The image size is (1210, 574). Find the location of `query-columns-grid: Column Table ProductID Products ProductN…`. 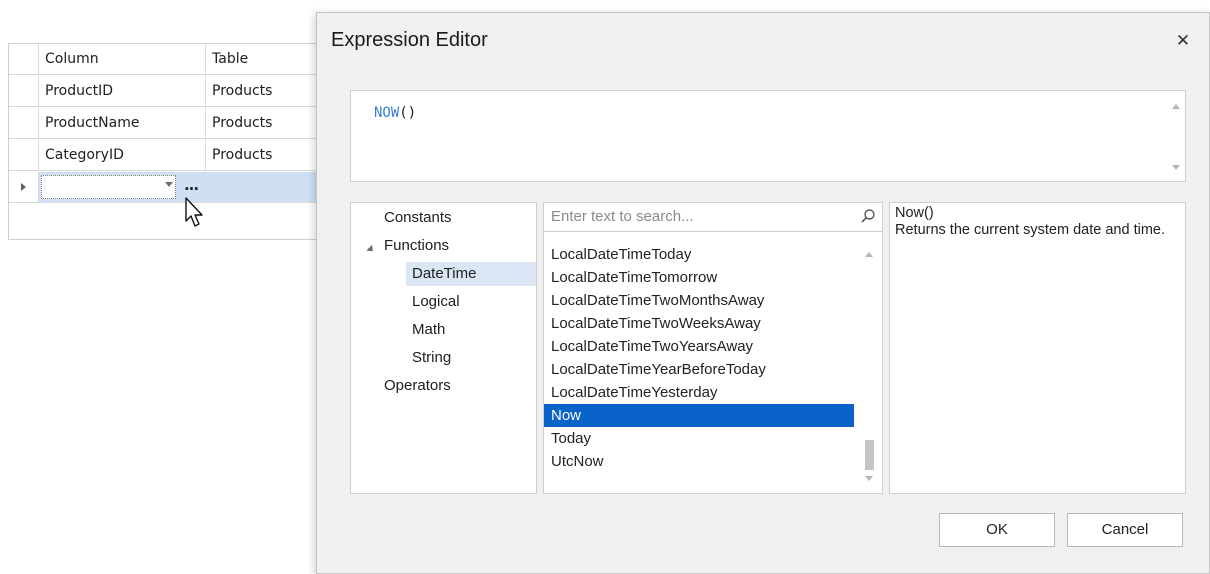

query-columns-grid: Column Table ProductID Products ProductN… is located at coordinates (178, 141).